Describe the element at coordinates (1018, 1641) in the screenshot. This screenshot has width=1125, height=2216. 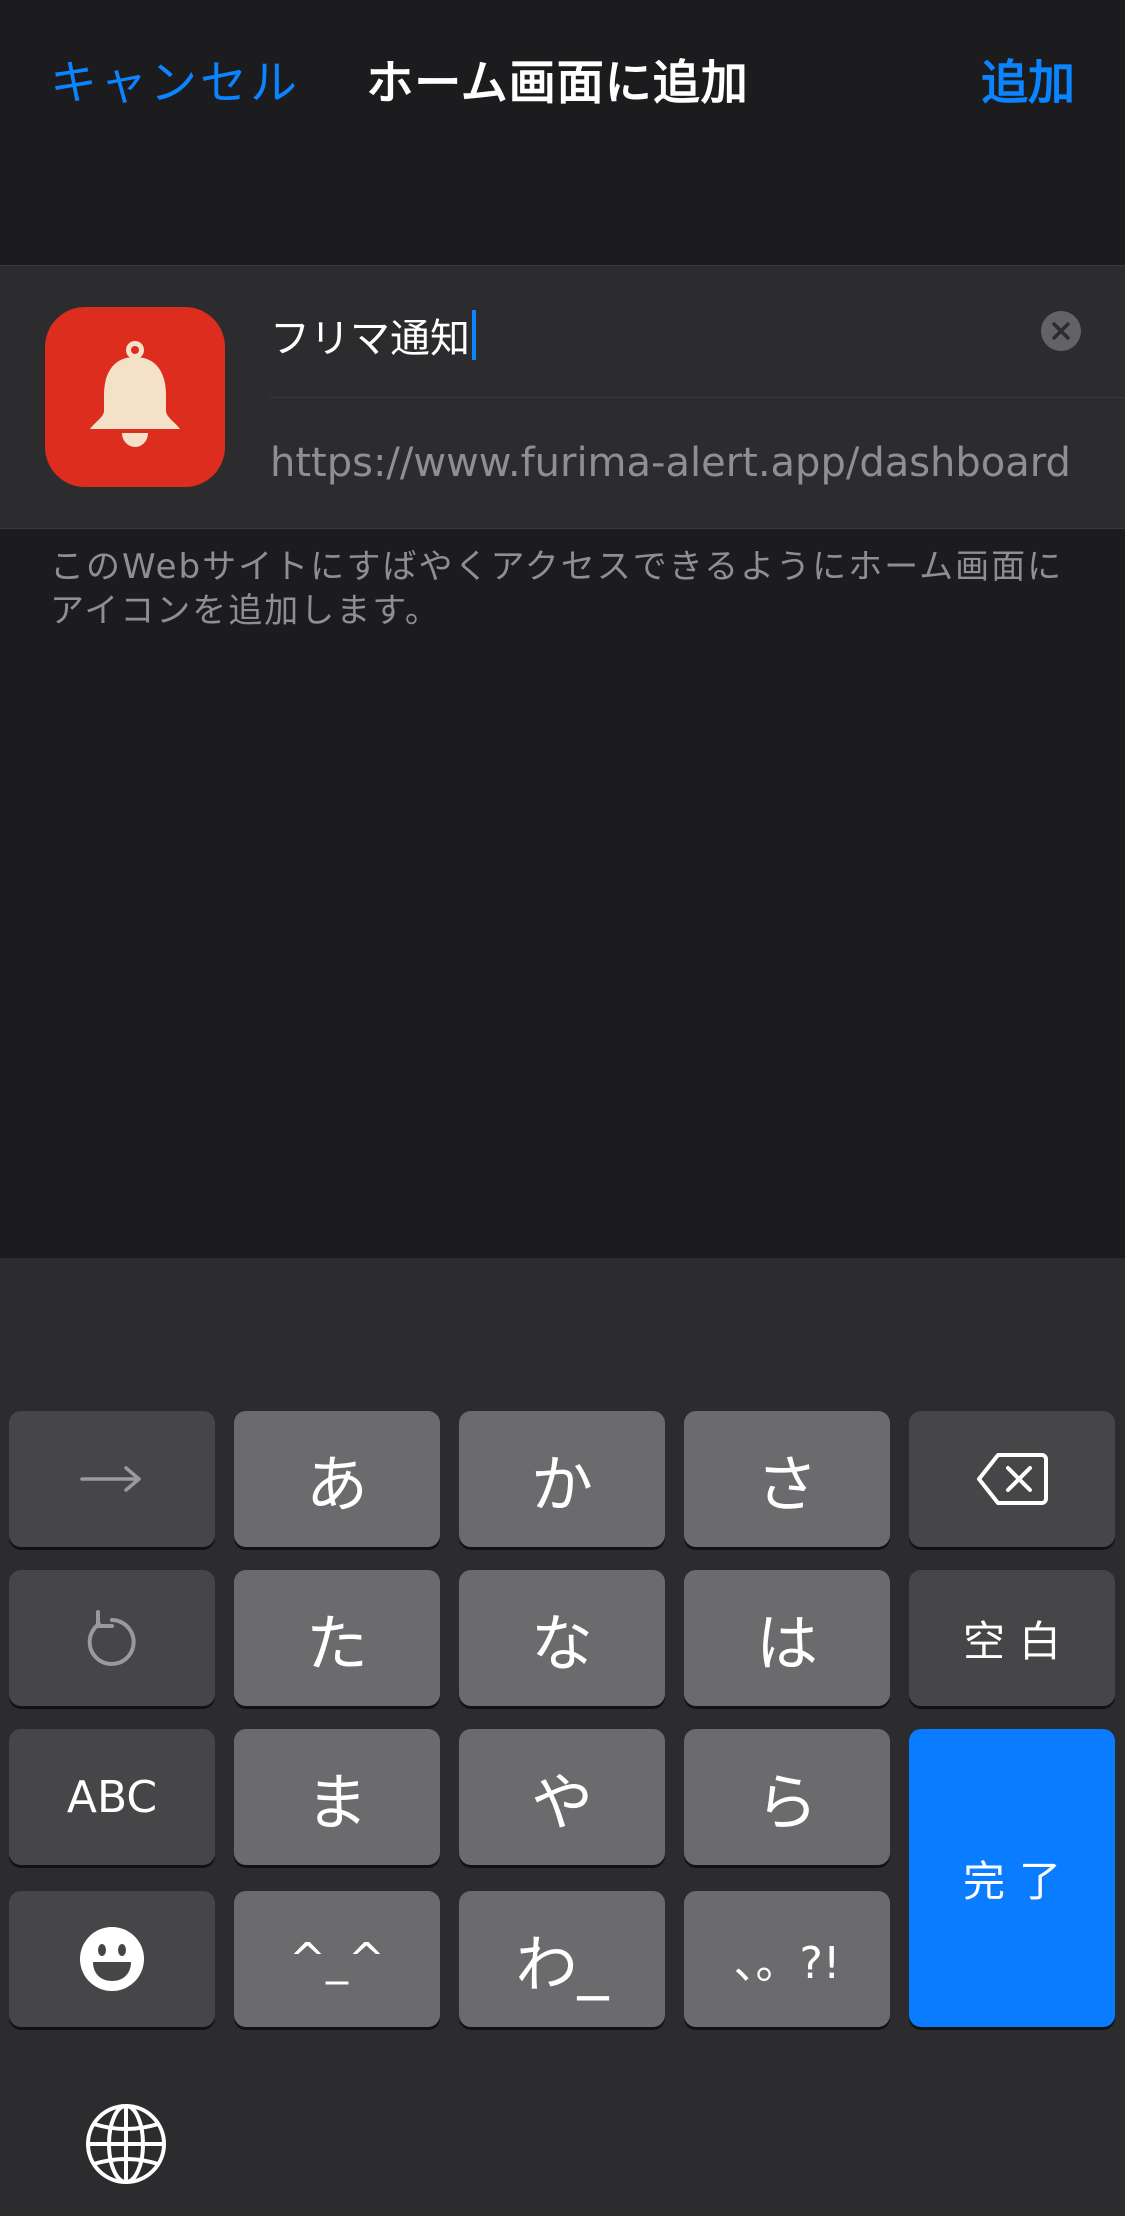
I see `space-key-label: 空白` at that location.